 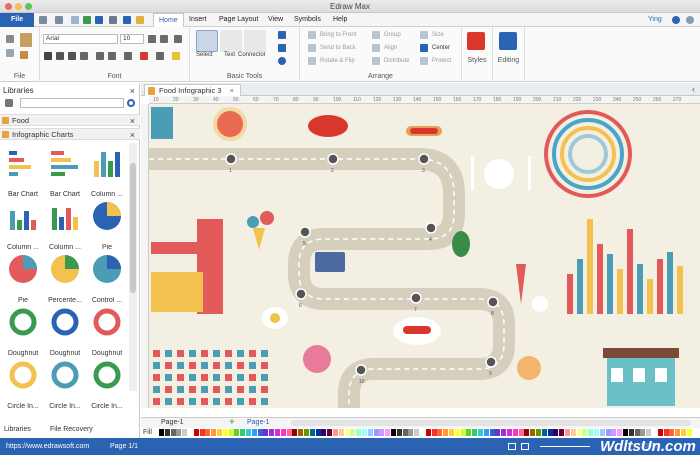 I want to click on page-selector: Page-1, so click(x=187, y=422).